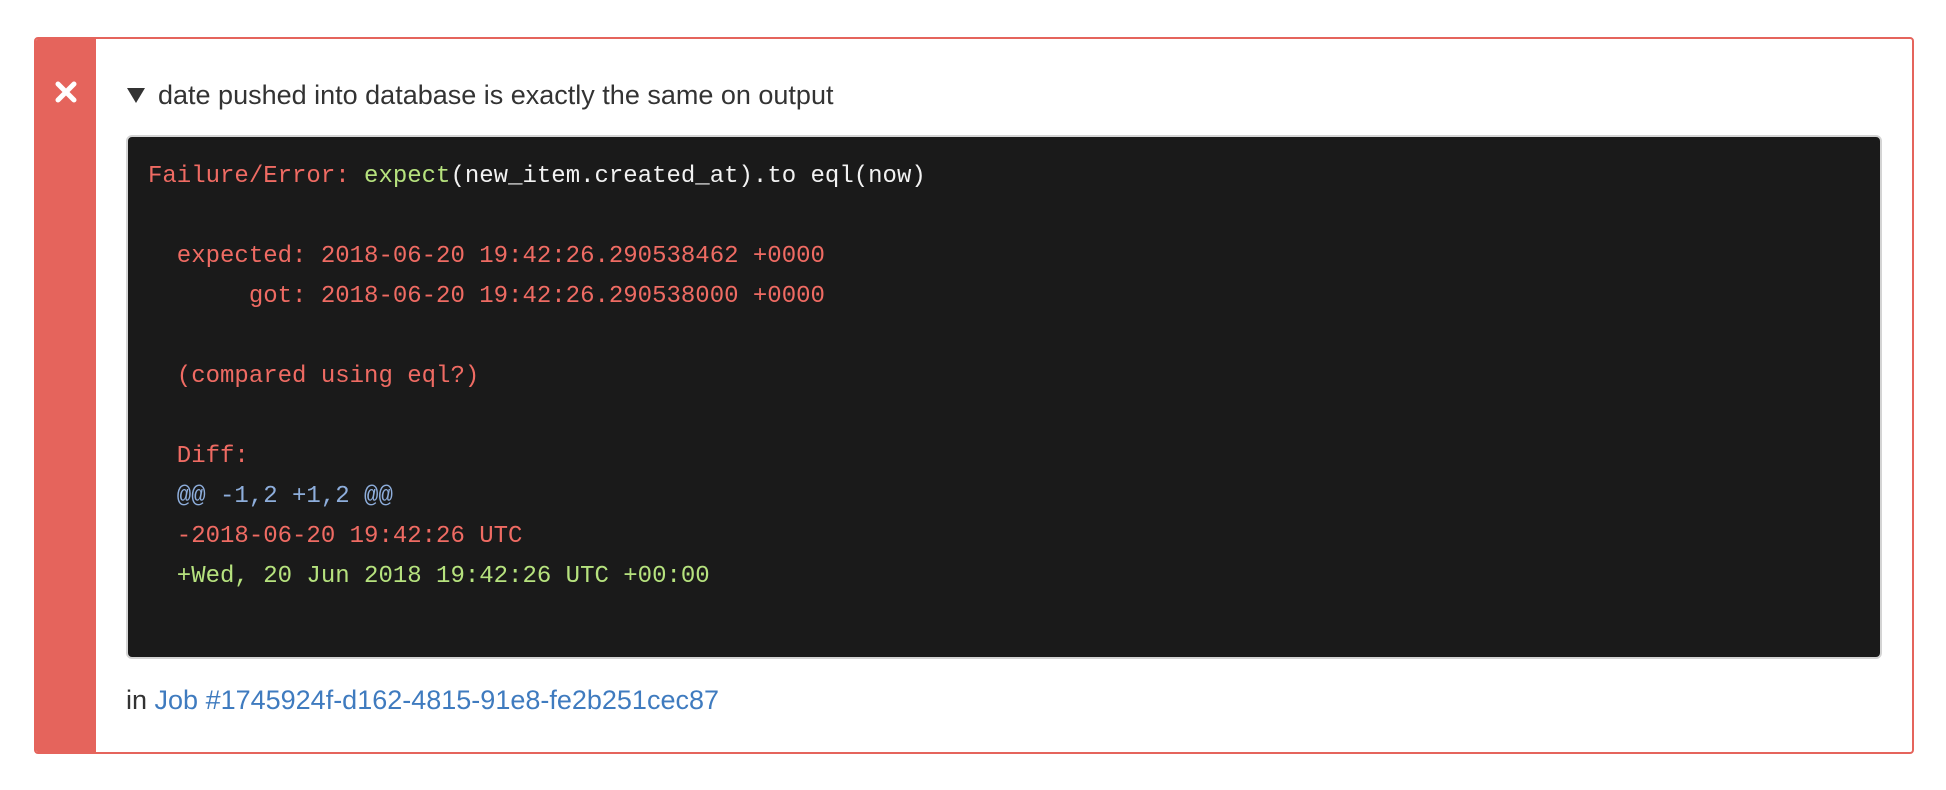 This screenshot has width=1946, height=790. I want to click on expect-method: expect, so click(407, 176).